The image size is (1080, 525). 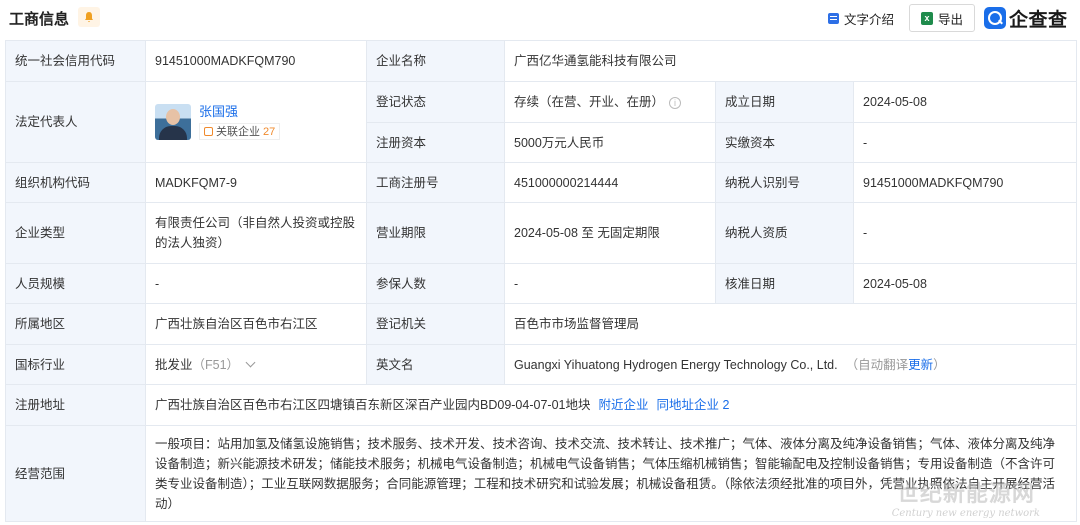 What do you see at coordinates (869, 19) in the screenshot?
I see `text-intro-label: 文字介绍` at bounding box center [869, 19].